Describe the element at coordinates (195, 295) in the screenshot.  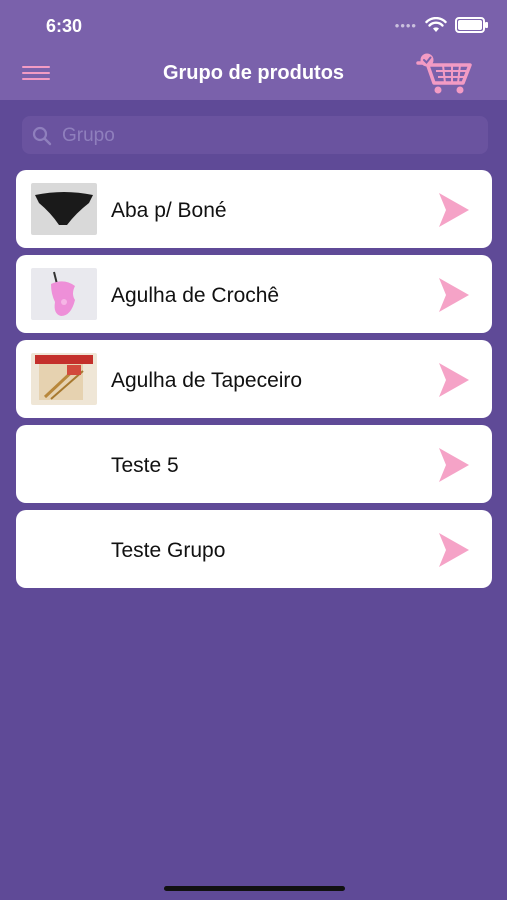
I see `list-item-label: Agulha de Crochê` at that location.